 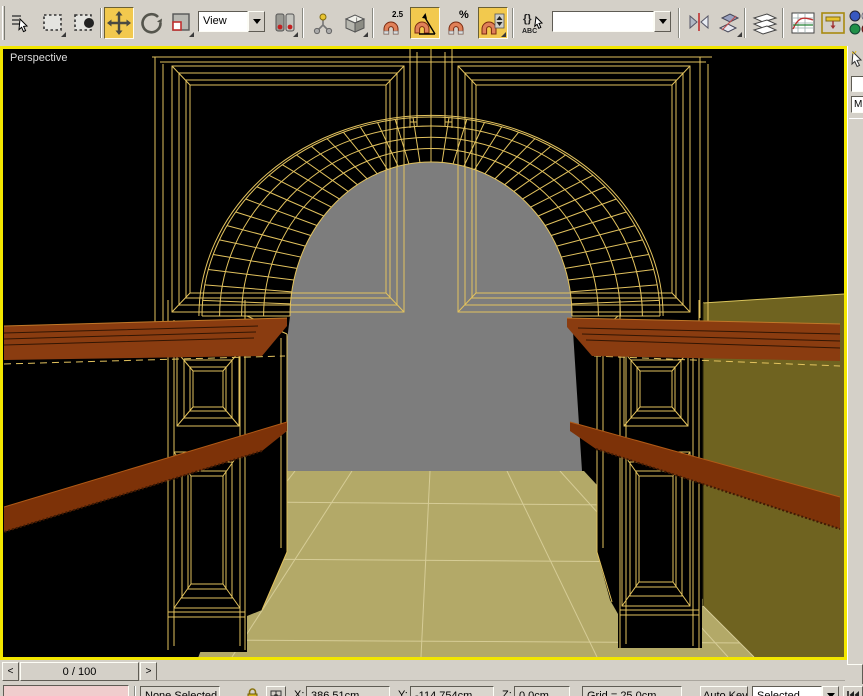 What do you see at coordinates (857, 104) in the screenshot?
I see `modifier-list-fragment: M` at bounding box center [857, 104].